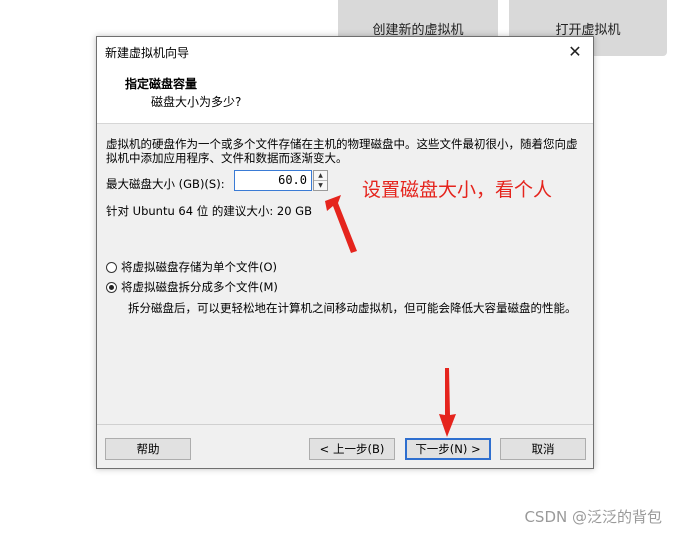 The height and width of the screenshot is (535, 678). What do you see at coordinates (593, 517) in the screenshot?
I see `watermark: CSDN @泛泛的背包` at bounding box center [593, 517].